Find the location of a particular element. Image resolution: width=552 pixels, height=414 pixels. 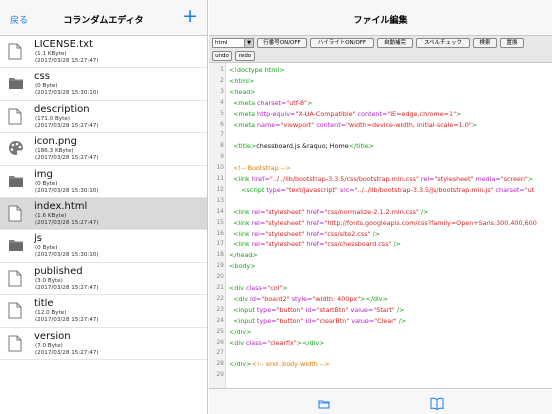

code-token: "screen" is located at coordinates (514, 179).